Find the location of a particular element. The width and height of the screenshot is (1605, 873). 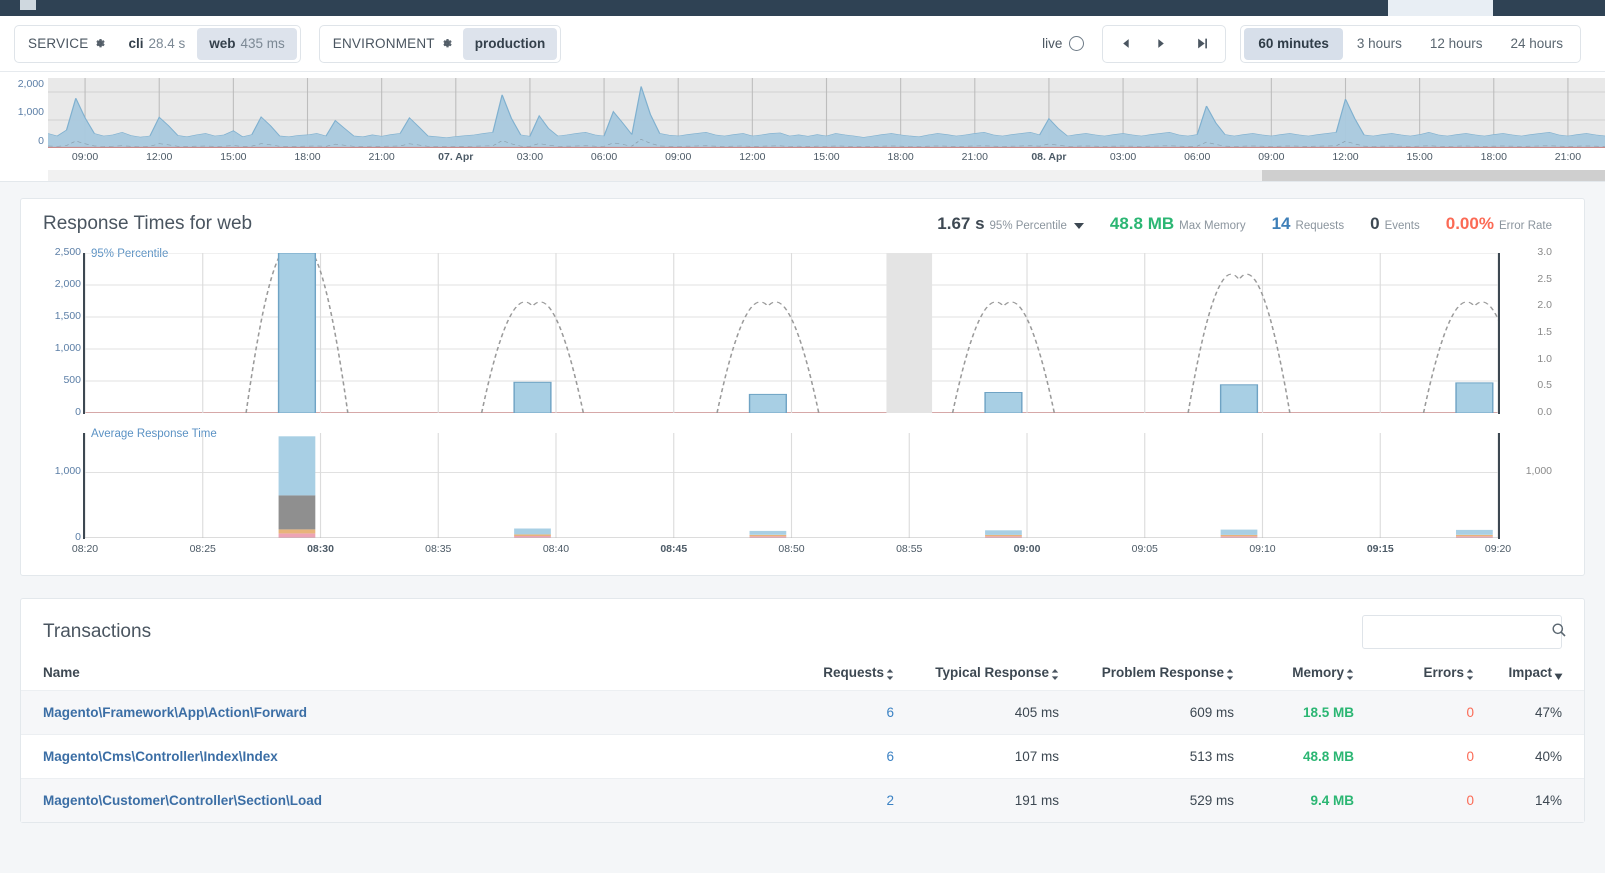

overview-plot is located at coordinates (826, 113).